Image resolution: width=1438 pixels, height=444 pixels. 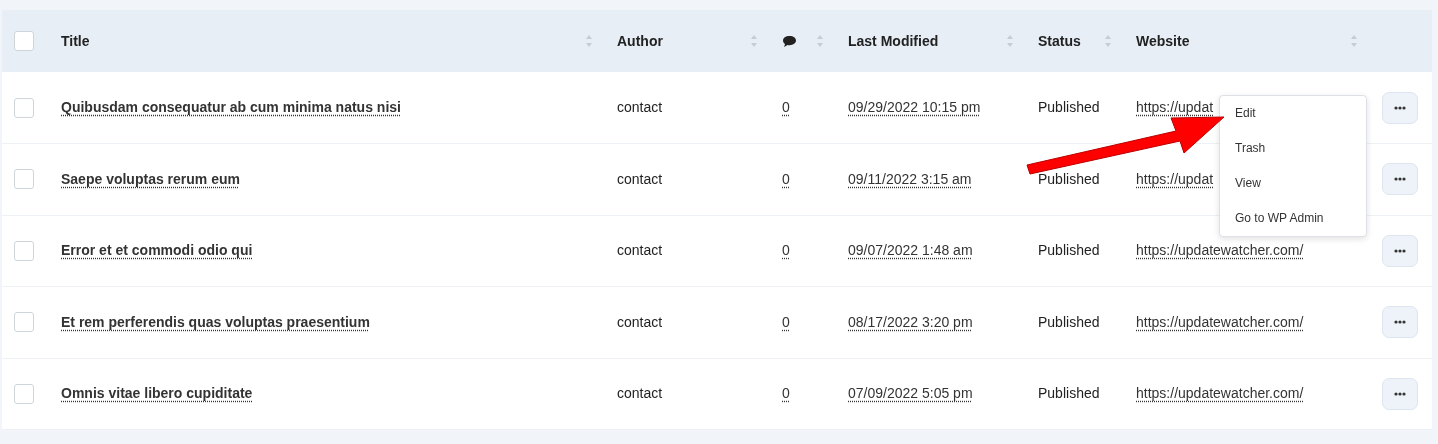 I want to click on column-header: Title, so click(x=75, y=41).